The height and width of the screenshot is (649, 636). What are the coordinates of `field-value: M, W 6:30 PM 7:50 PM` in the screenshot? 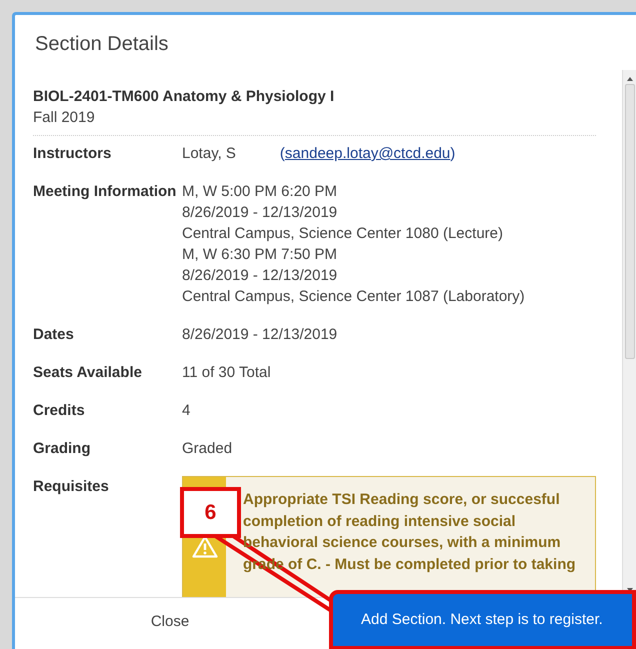 It's located at (260, 255).